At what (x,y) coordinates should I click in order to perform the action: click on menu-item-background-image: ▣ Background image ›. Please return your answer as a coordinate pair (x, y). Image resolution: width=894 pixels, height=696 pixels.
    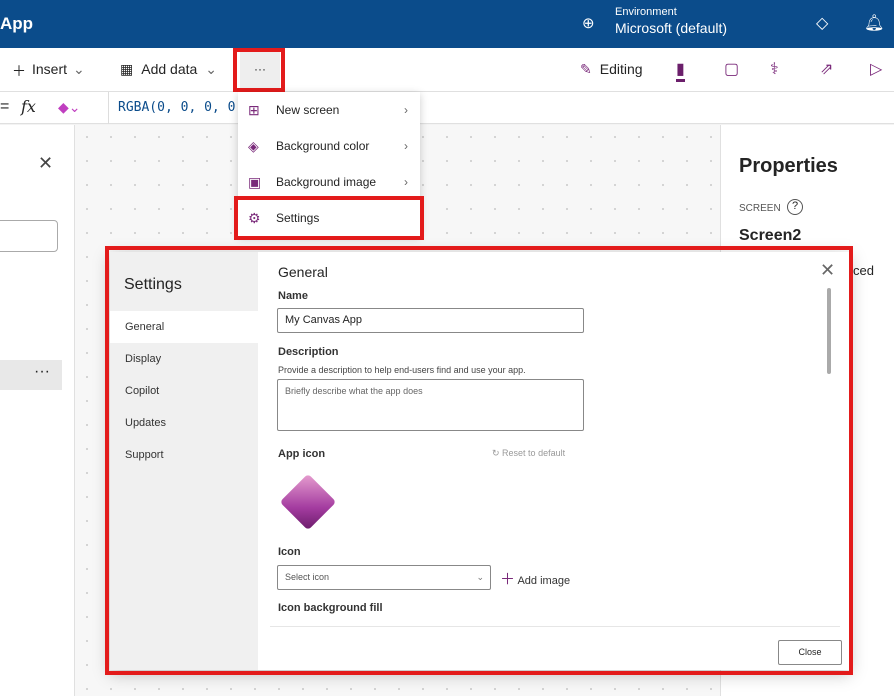
    Looking at the image, I should click on (329, 182).